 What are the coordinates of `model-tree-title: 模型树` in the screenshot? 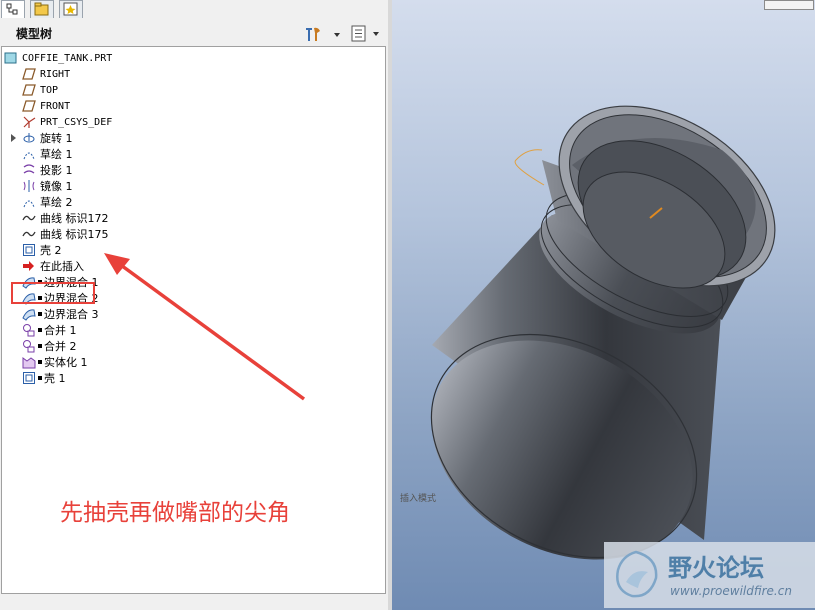 It's located at (34, 34).